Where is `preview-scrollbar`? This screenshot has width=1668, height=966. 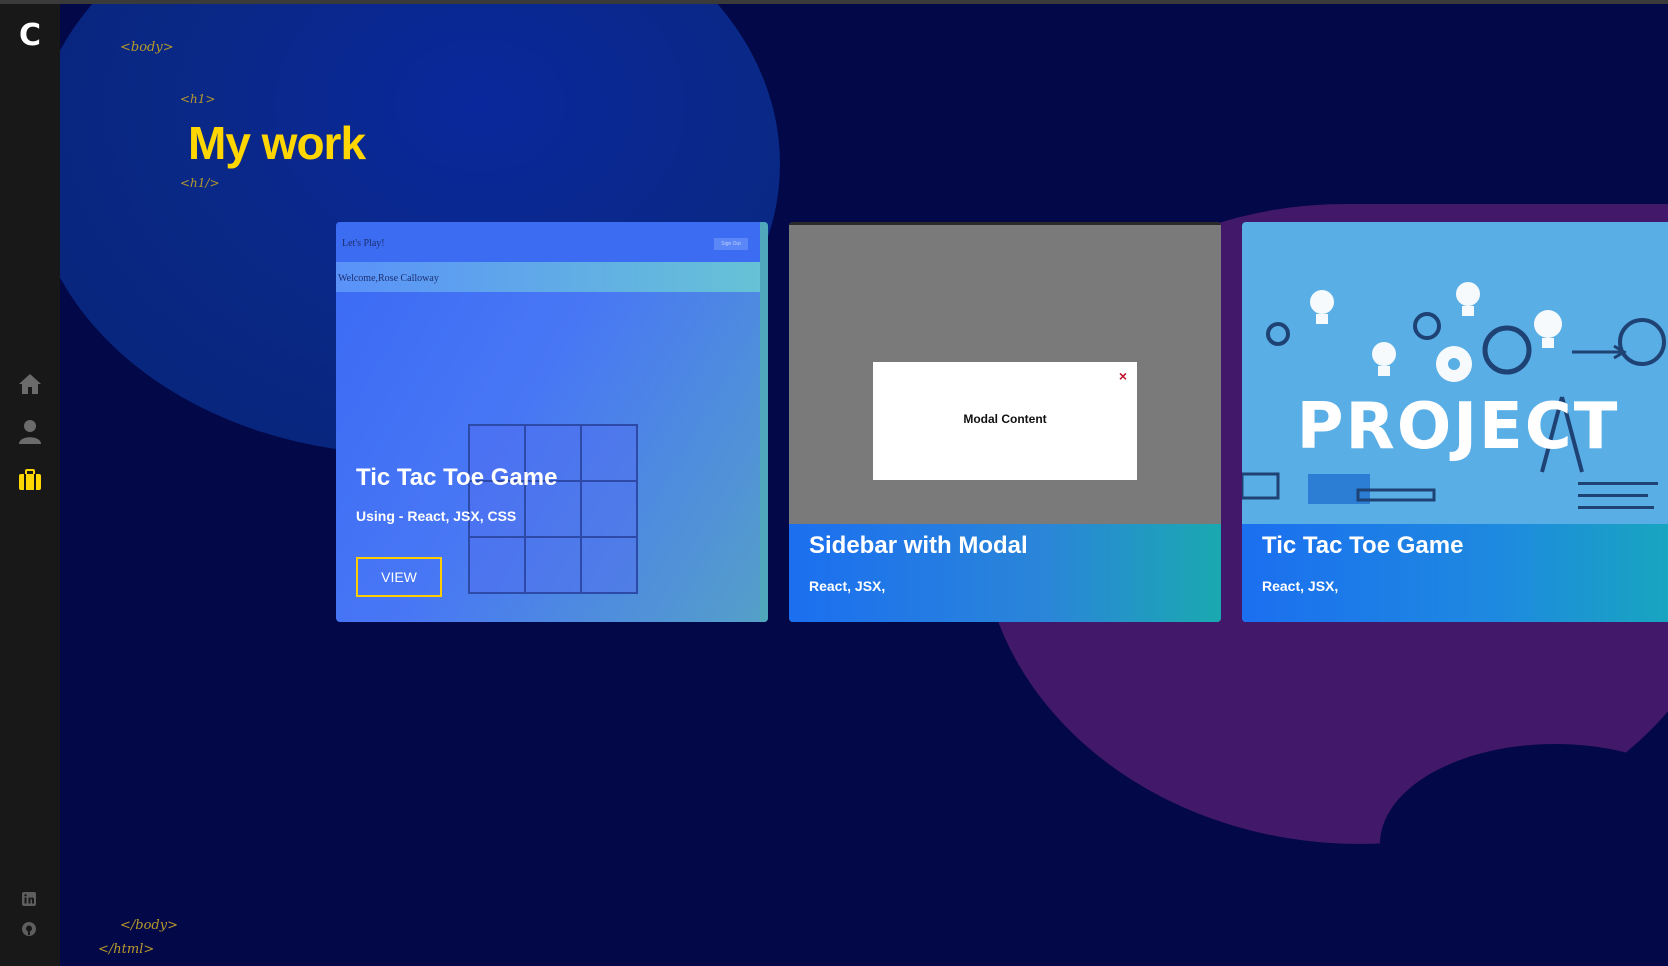
preview-scrollbar is located at coordinates (764, 422).